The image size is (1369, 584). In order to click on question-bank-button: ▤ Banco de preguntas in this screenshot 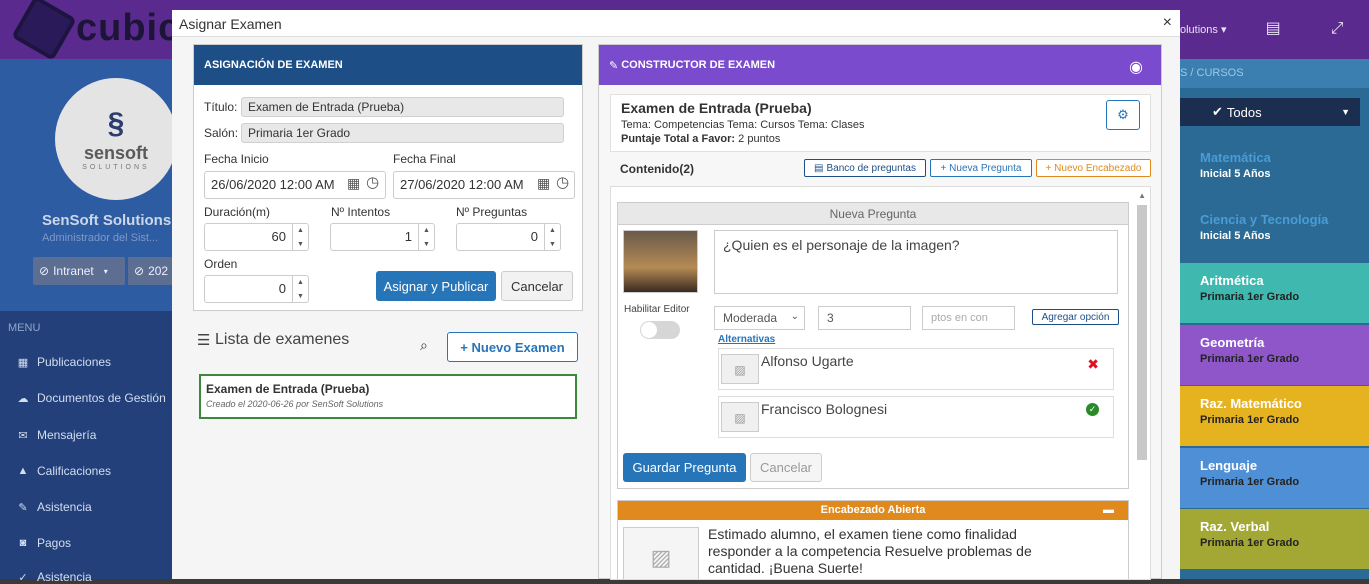, I will do `click(865, 168)`.